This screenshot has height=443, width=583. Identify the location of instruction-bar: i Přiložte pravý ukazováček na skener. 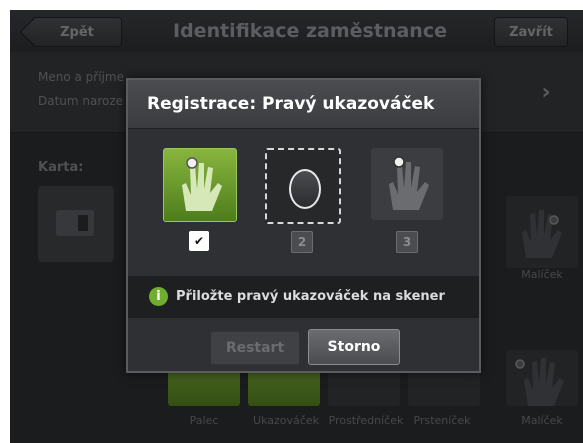
(303, 297).